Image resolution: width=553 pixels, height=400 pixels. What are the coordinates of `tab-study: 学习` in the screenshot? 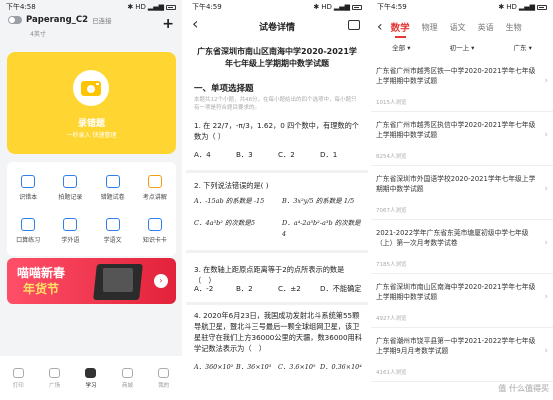 It's located at (90, 378).